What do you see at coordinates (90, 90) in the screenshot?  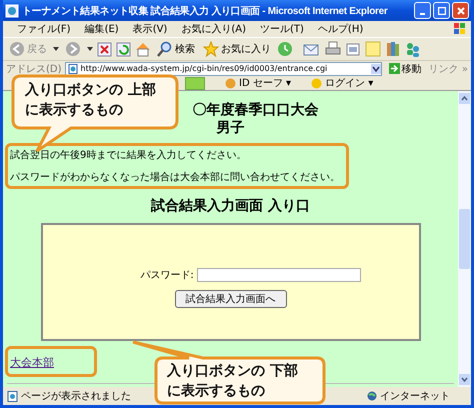 I see `callout-text: 入り口ボタンの 上部` at bounding box center [90, 90].